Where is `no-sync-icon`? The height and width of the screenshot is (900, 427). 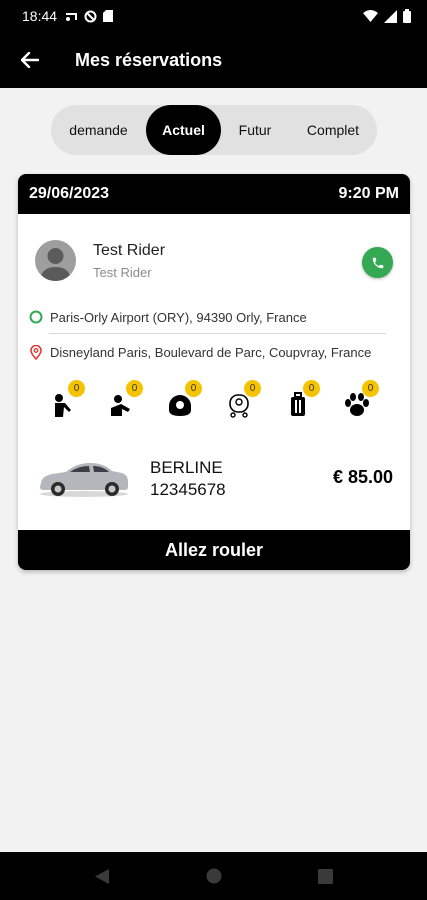 no-sync-icon is located at coordinates (90, 16).